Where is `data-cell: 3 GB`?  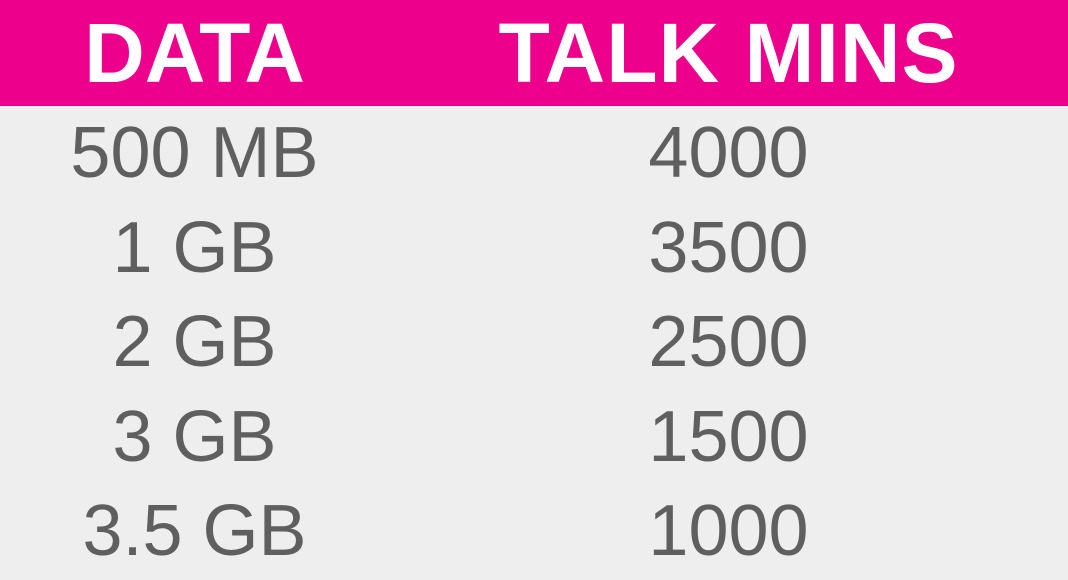
data-cell: 3 GB is located at coordinates (194, 436).